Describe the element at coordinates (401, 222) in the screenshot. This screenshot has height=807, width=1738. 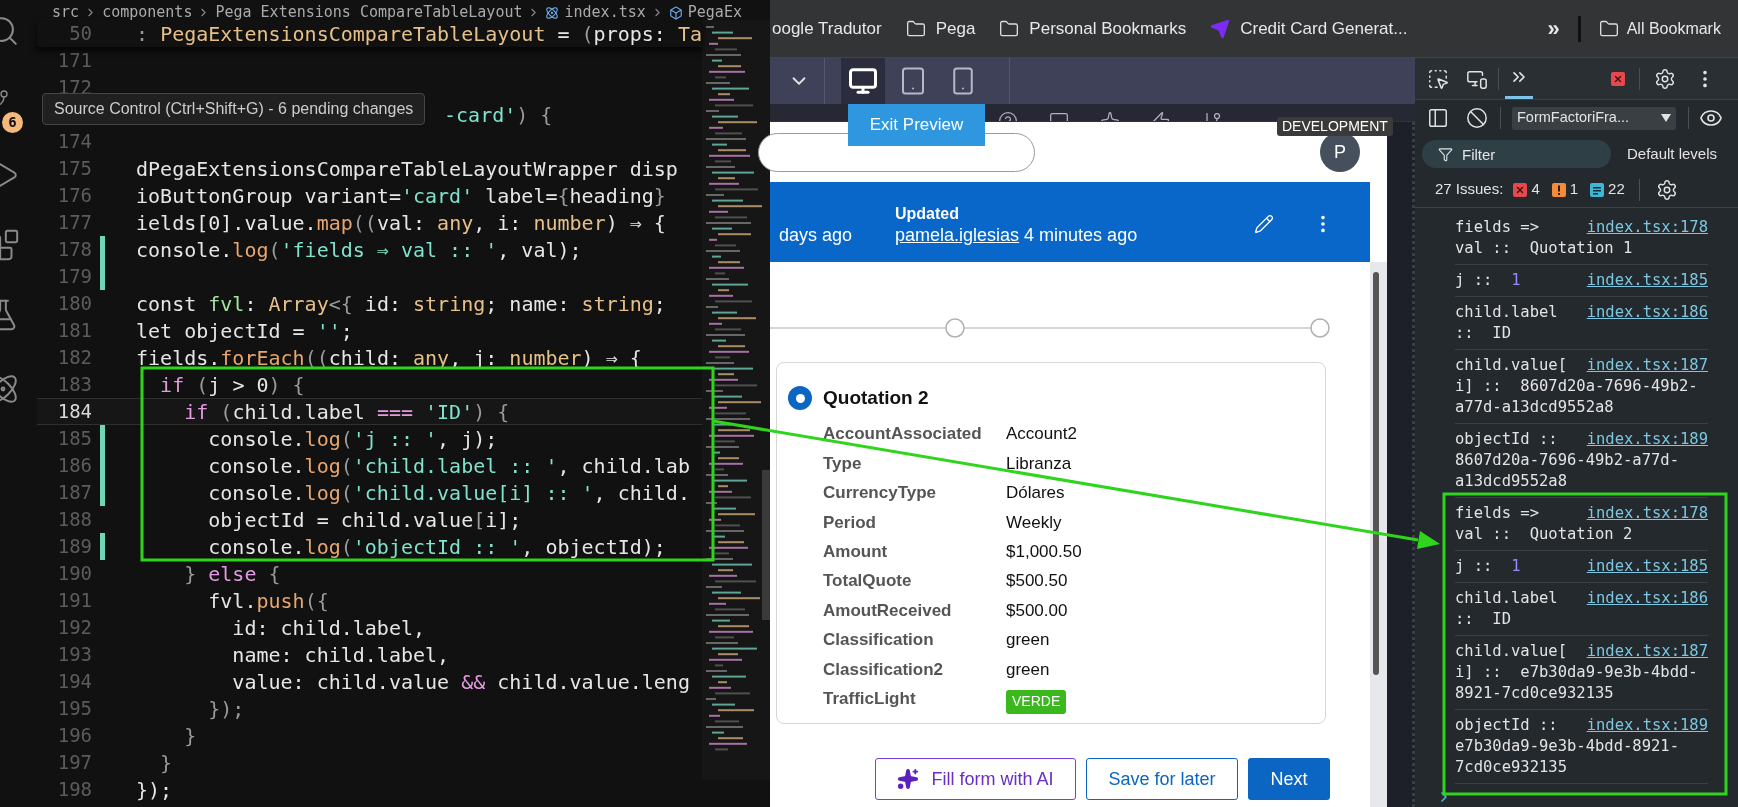
I see `code-line: ields[0].value.map((val: any, i: number) ⇒ {` at that location.